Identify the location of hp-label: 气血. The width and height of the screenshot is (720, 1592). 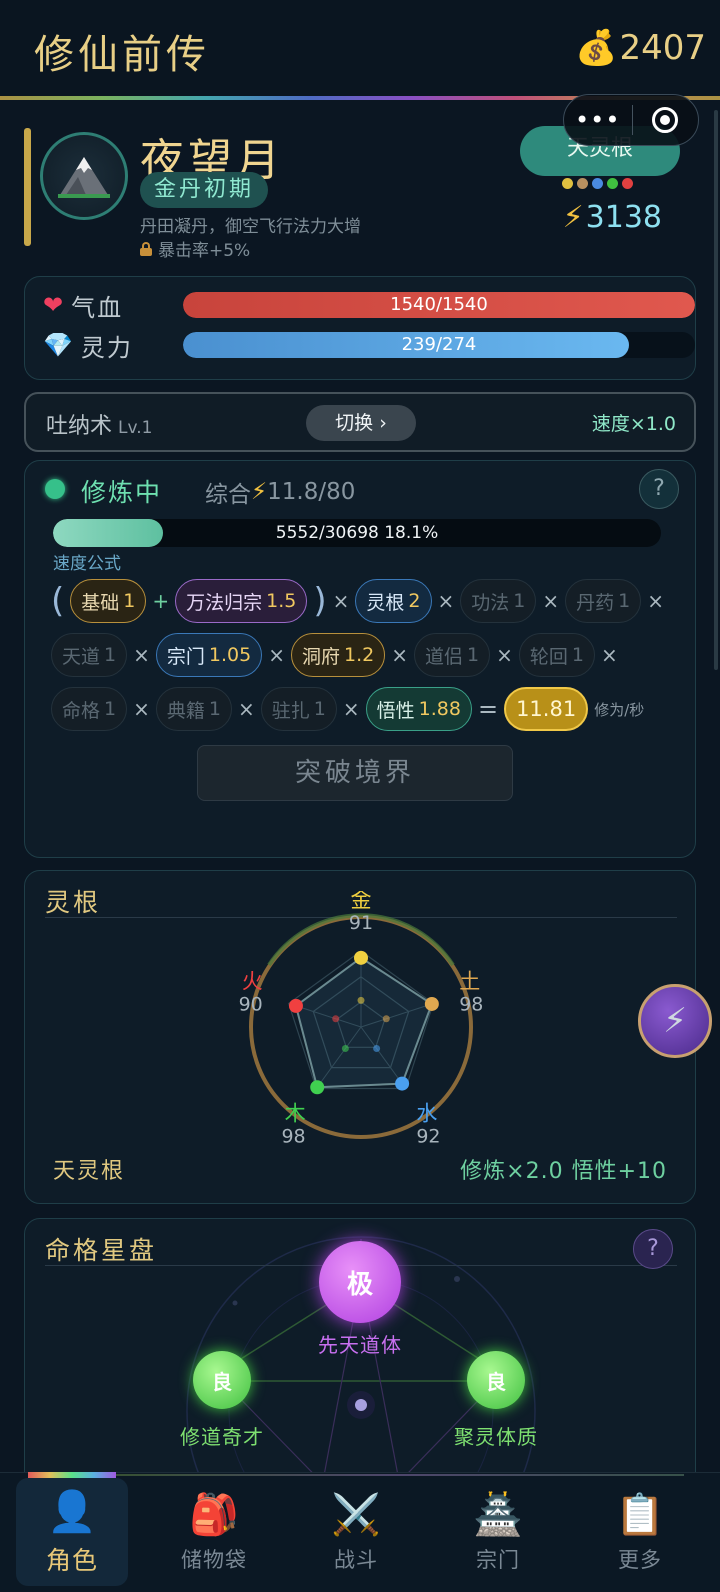
(97, 307).